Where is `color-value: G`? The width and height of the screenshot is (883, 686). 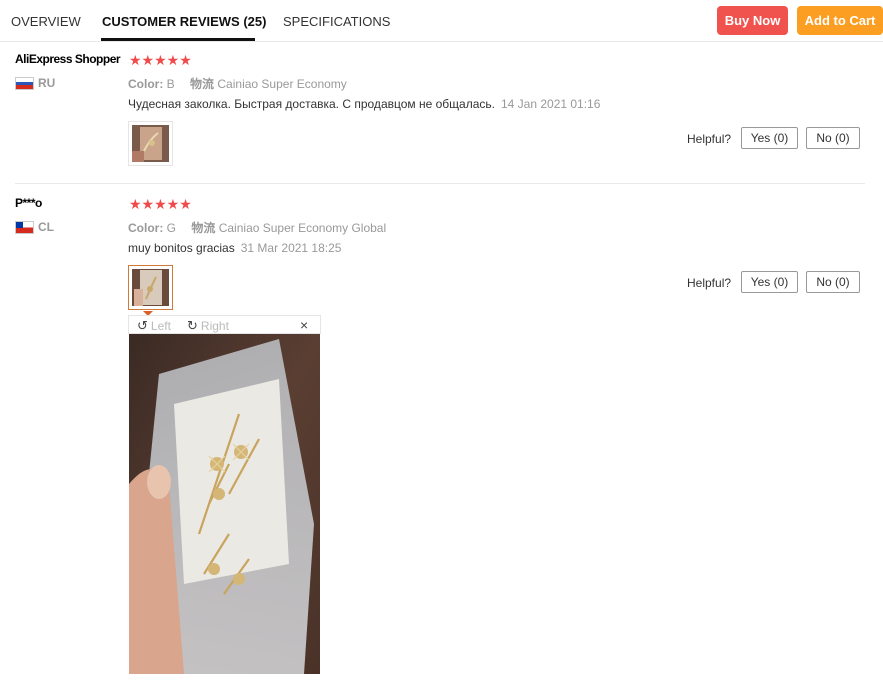
color-value: G is located at coordinates (171, 228).